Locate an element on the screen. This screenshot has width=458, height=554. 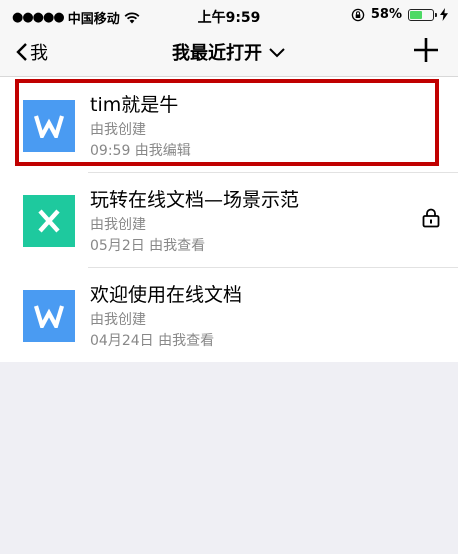
page-title: 我最近打开 is located at coordinates (217, 53).